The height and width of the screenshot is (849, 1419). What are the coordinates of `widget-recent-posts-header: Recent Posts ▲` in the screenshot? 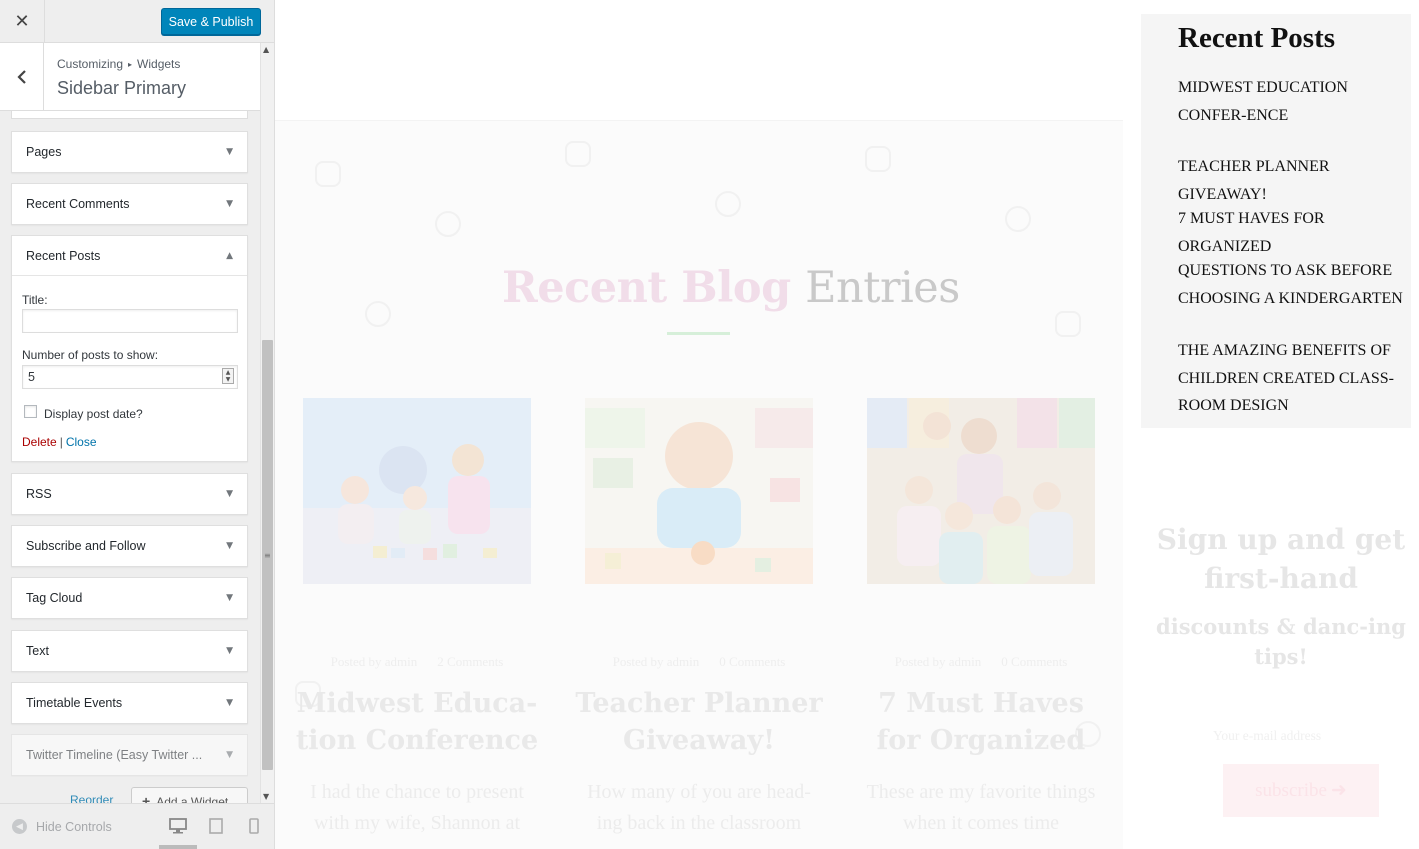 It's located at (129, 256).